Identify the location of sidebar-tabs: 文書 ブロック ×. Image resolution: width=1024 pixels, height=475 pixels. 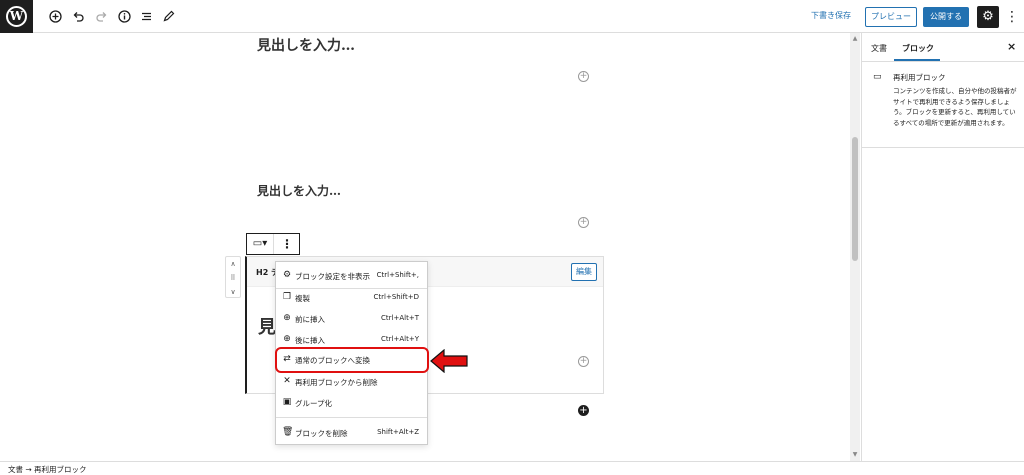
(943, 47).